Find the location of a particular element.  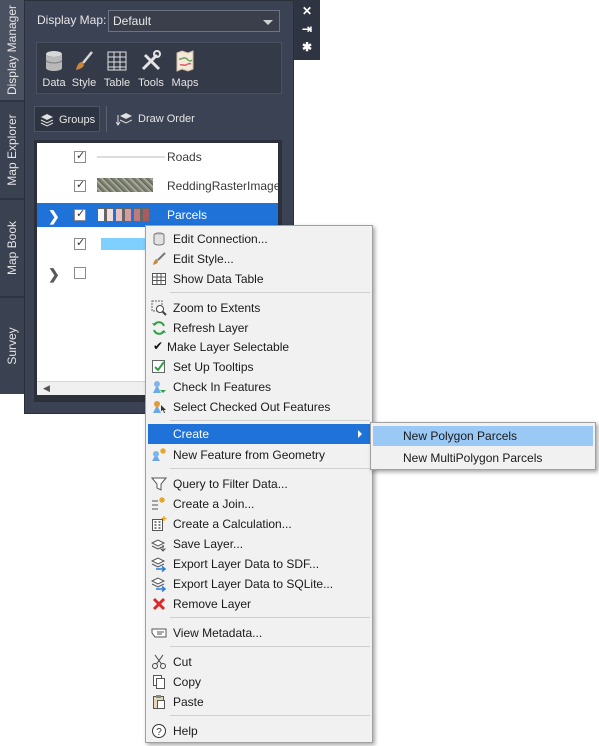

tooltip-icon is located at coordinates (158, 366).